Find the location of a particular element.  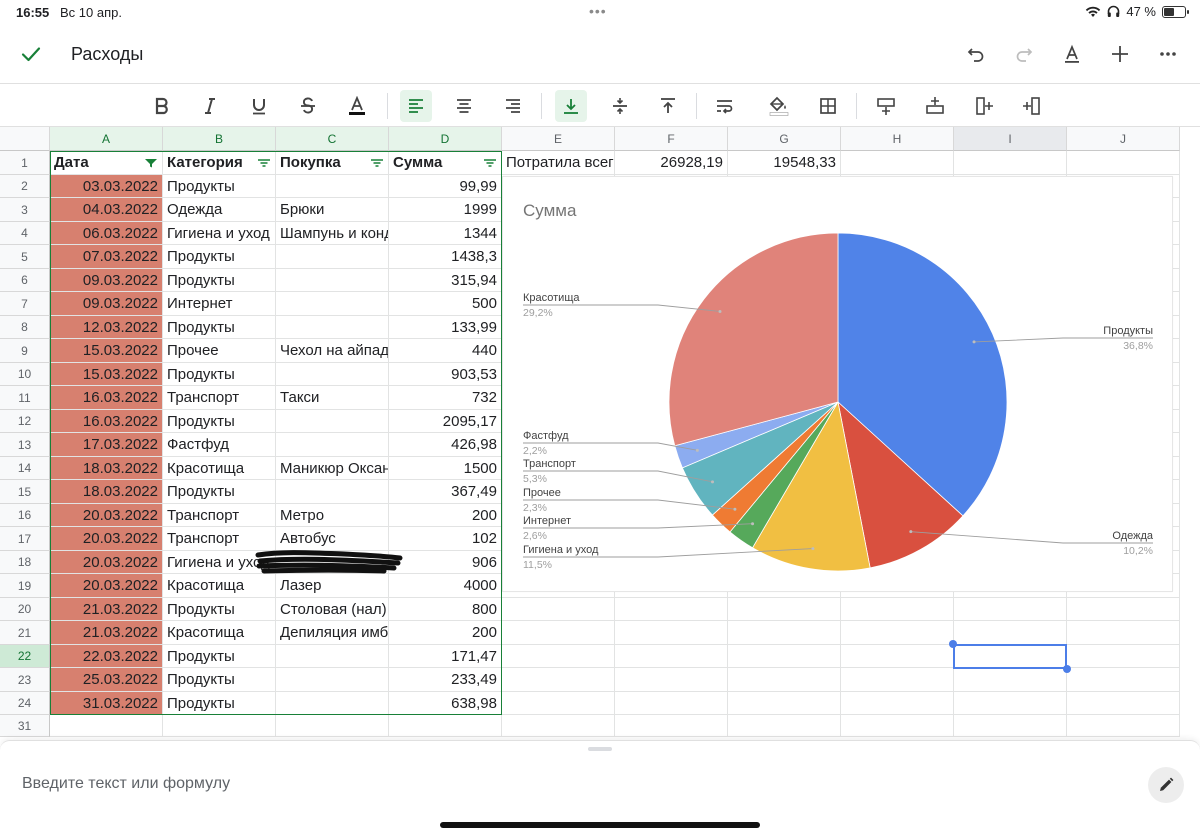

undo-button is located at coordinates (976, 54).